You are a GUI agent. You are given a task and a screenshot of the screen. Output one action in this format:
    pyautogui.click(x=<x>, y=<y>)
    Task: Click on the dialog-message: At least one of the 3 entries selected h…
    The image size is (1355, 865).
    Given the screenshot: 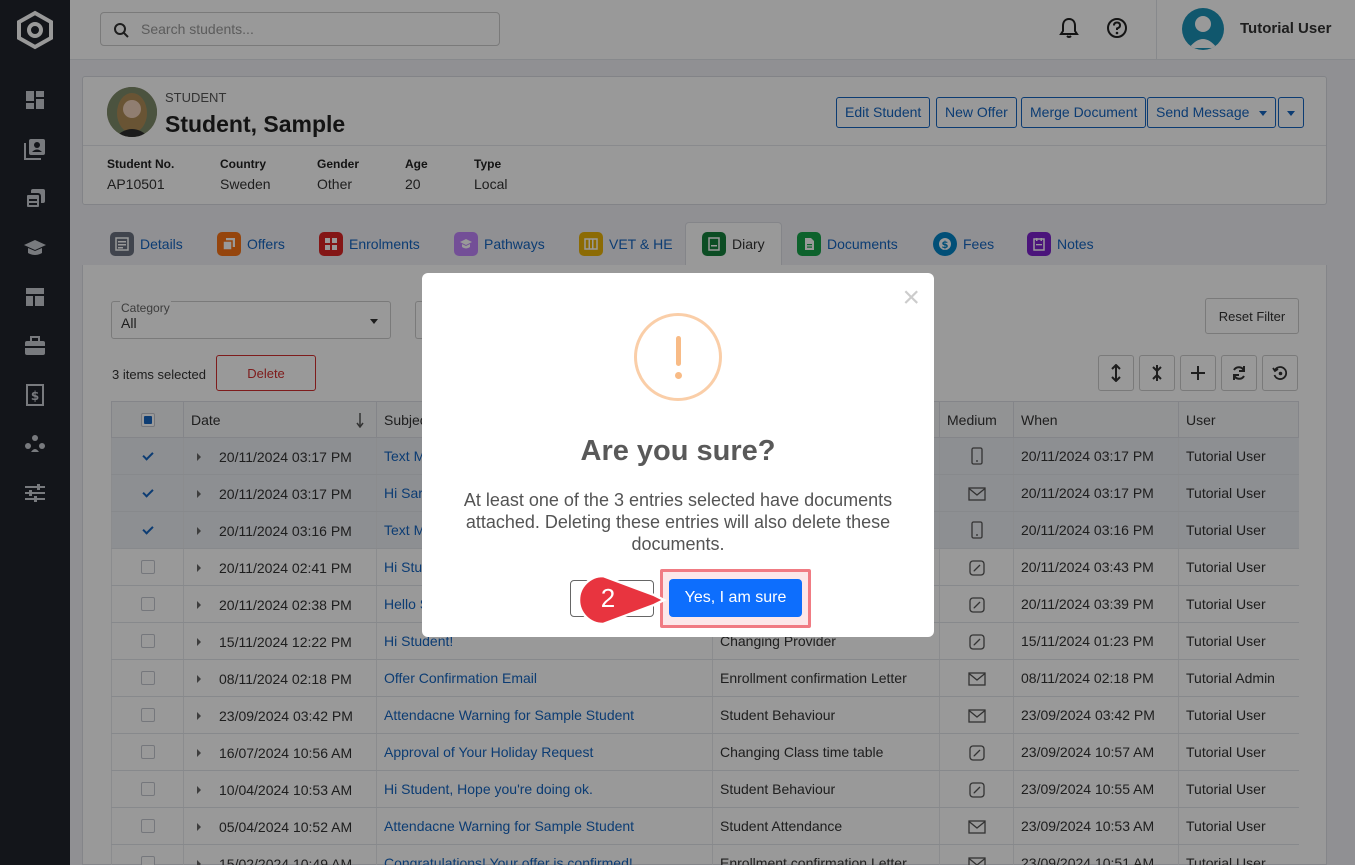 What is the action you would take?
    pyautogui.click(x=678, y=522)
    